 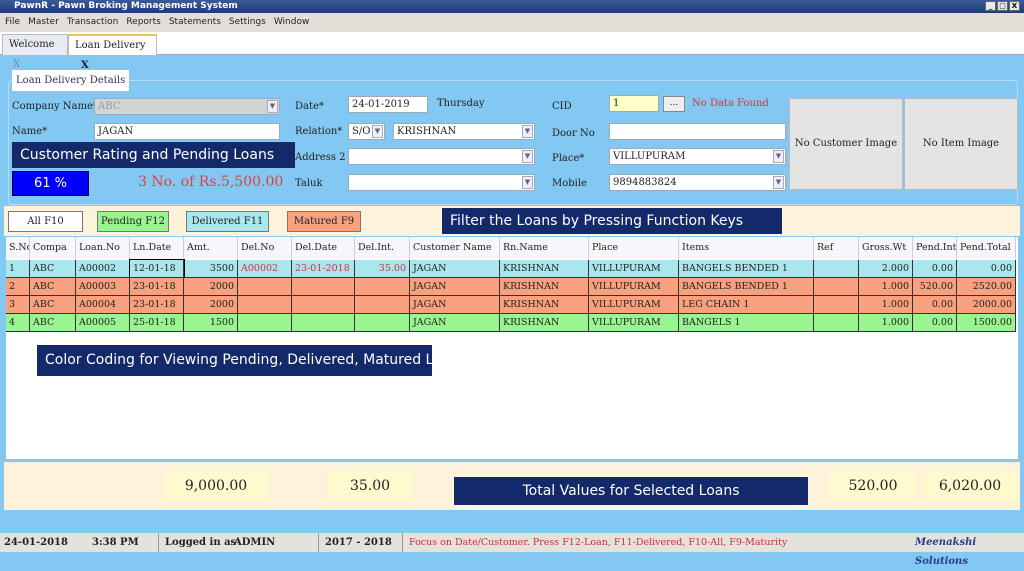 I want to click on tab-bar: Welcome X Loan Delivery X, so click(x=512, y=51).